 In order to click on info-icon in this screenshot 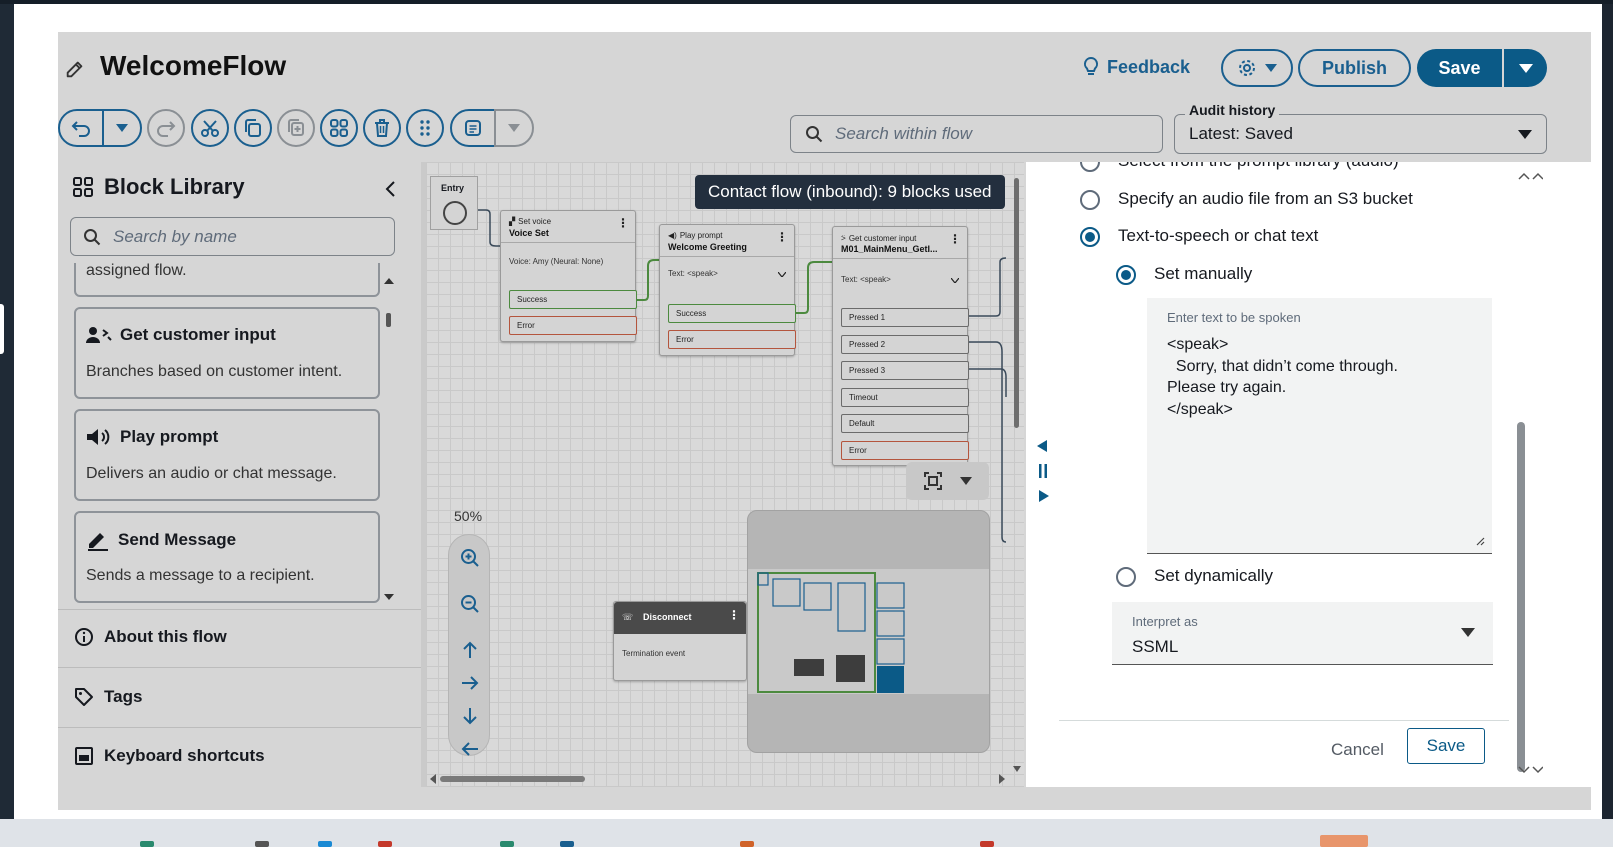, I will do `click(84, 637)`.